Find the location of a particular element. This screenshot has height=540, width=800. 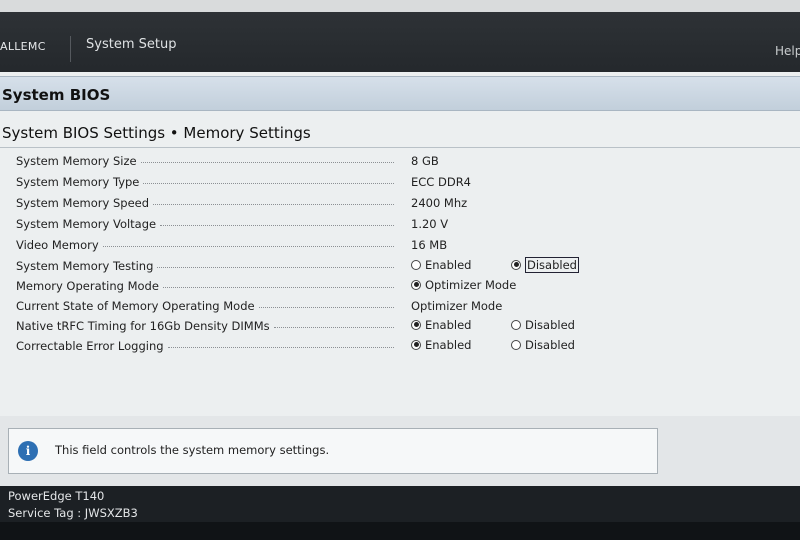

setting-value: 16 MB is located at coordinates (429, 245).